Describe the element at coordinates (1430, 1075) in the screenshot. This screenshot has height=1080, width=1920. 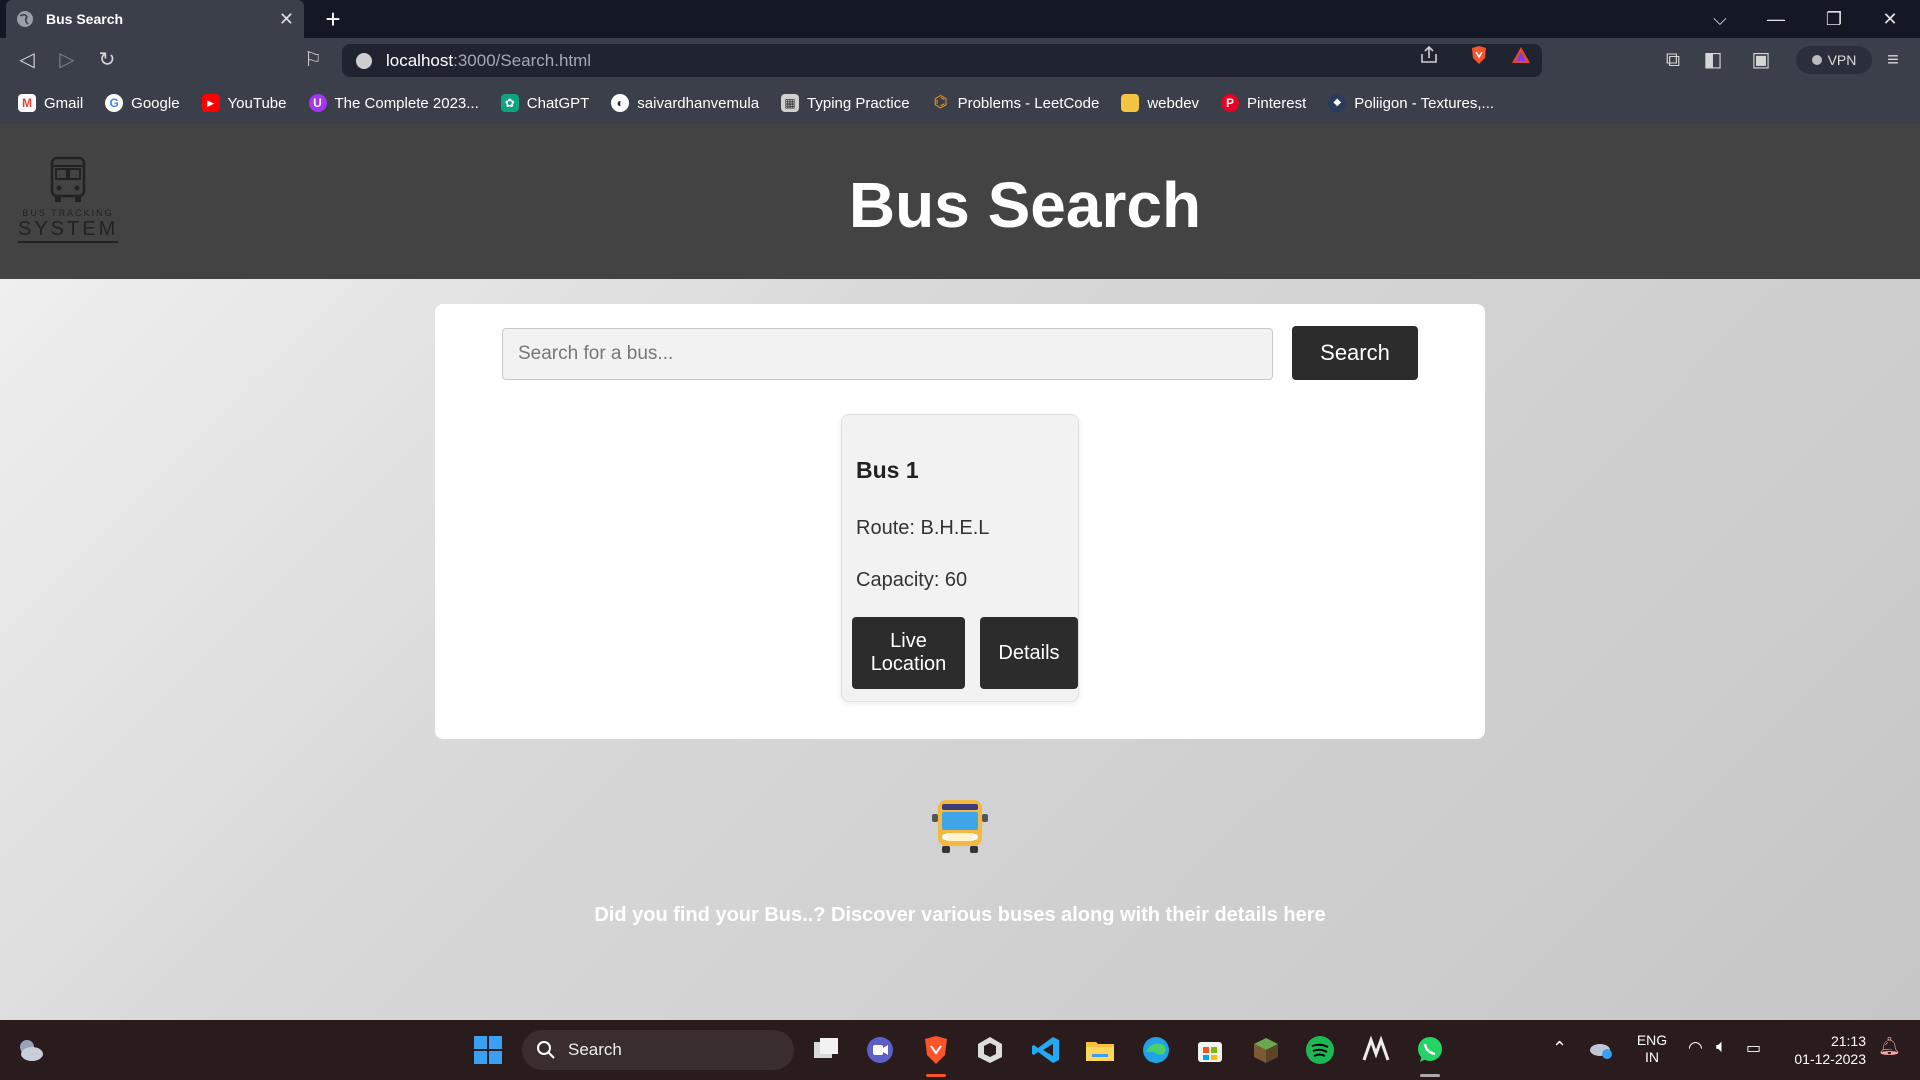
I see `running-app-indicator` at that location.